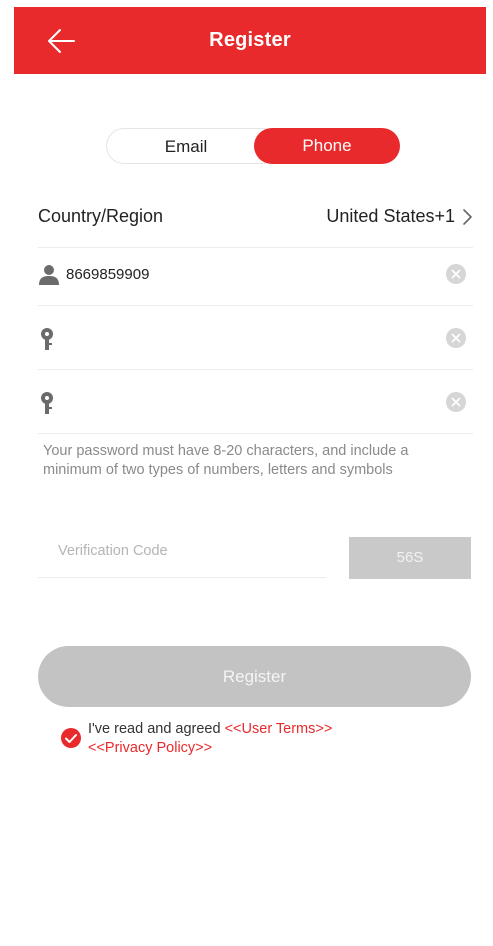  I want to click on app-header: Register, so click(250, 40).